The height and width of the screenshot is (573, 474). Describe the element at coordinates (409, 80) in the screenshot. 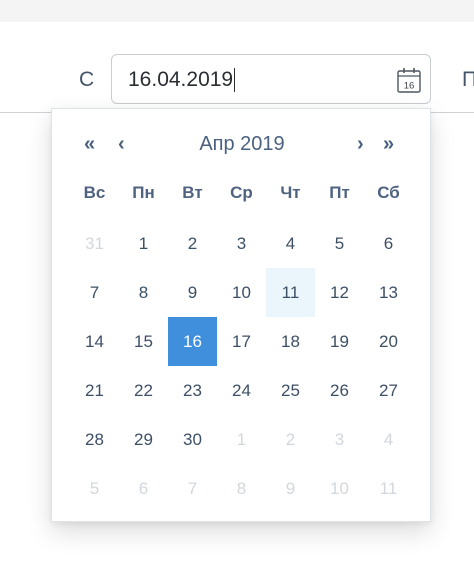

I see `calendar-icon: 16` at that location.